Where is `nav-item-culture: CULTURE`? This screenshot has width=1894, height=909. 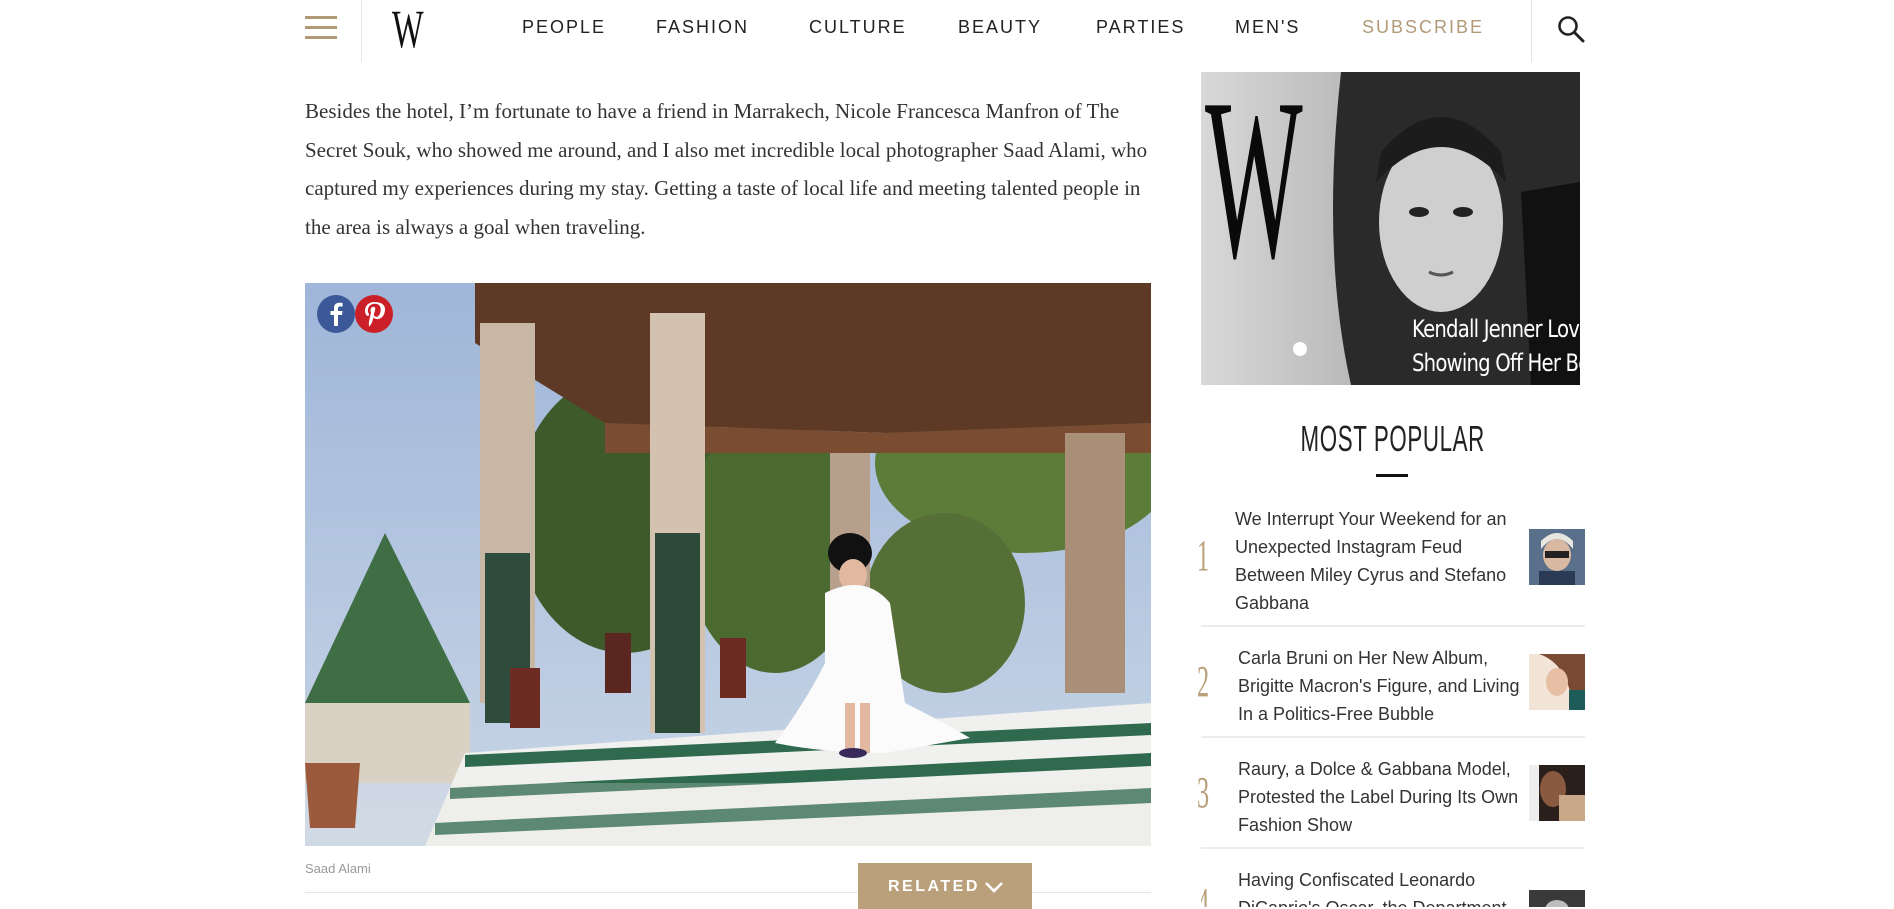 nav-item-culture: CULTURE is located at coordinates (858, 27).